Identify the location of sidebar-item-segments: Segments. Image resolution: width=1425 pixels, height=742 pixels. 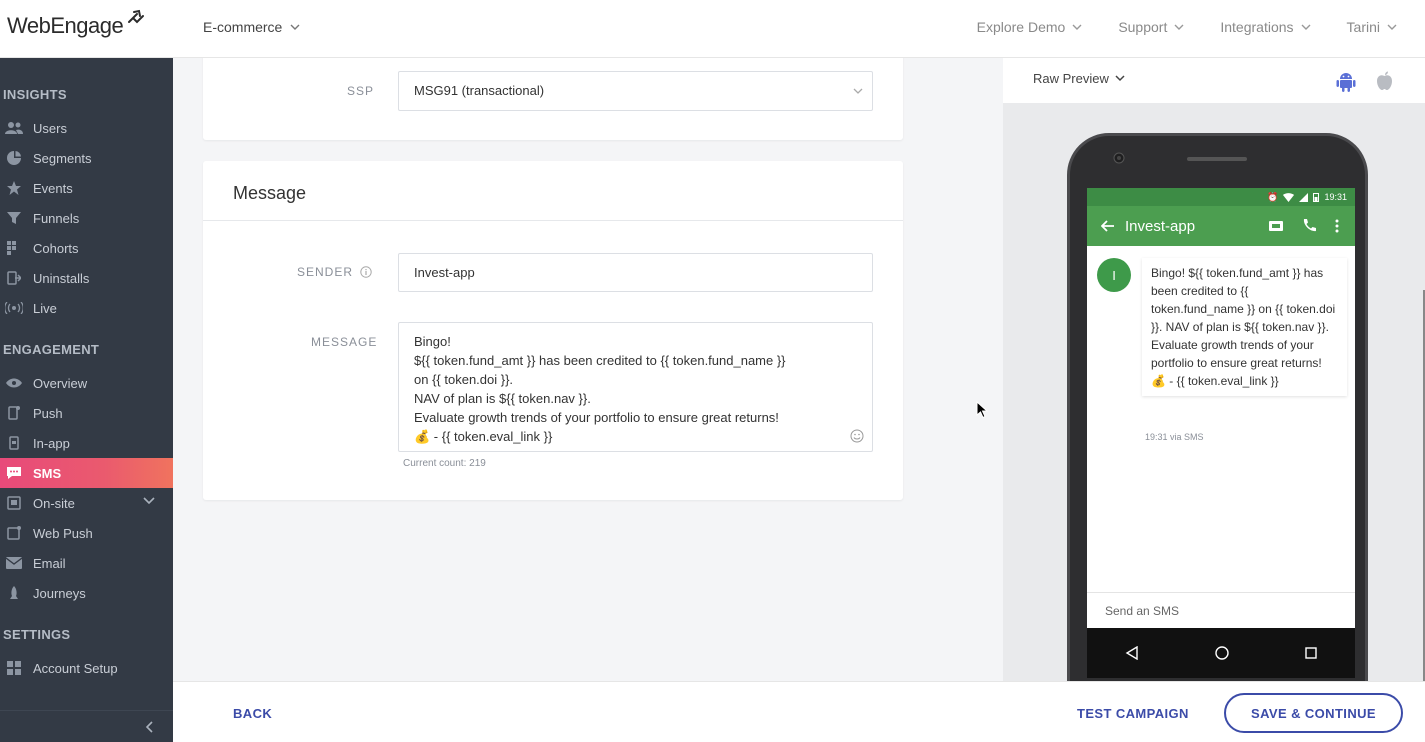
(86, 158).